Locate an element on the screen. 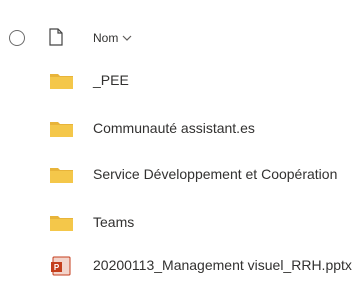  name-column-label: Nom is located at coordinates (106, 38).